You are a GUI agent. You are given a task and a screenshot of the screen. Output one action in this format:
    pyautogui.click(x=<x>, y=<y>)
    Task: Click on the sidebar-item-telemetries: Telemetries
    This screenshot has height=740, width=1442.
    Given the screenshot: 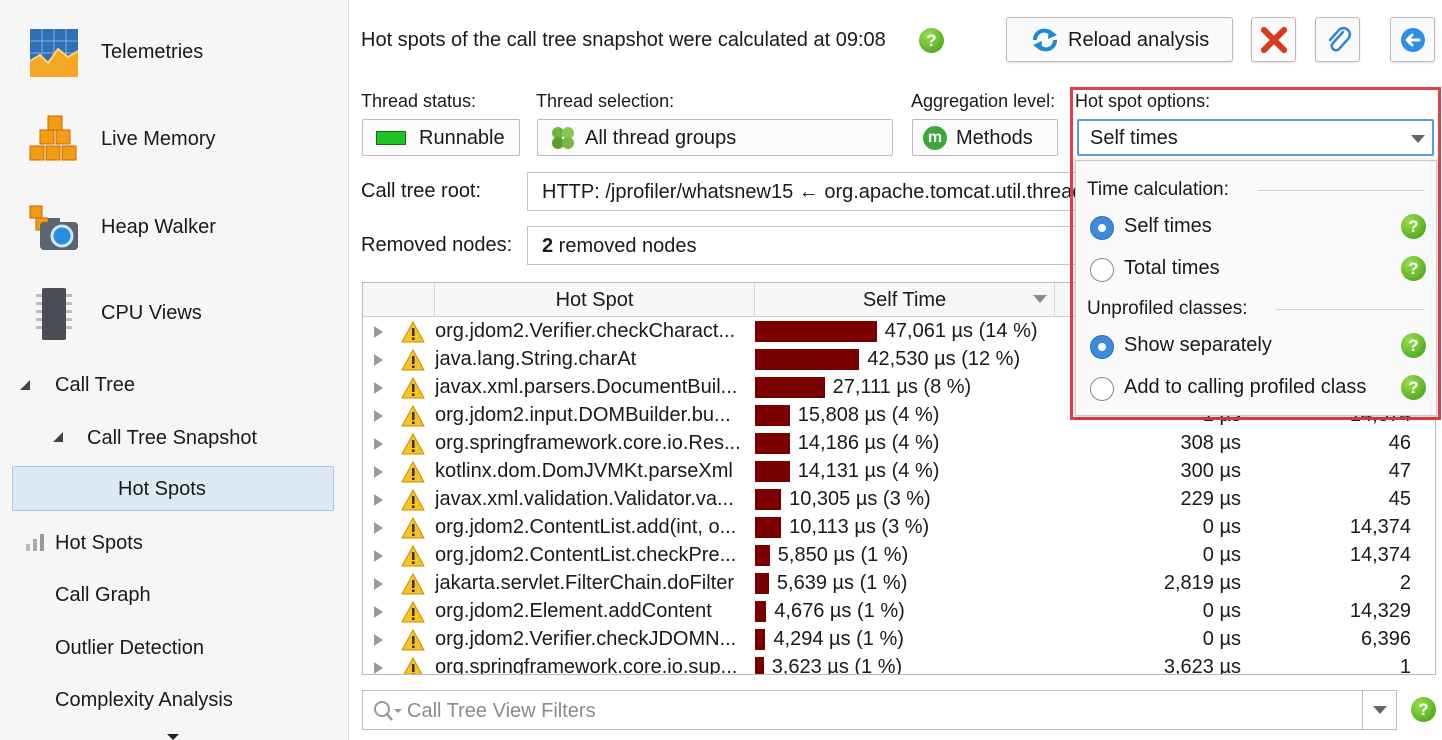 What is the action you would take?
    pyautogui.click(x=174, y=53)
    